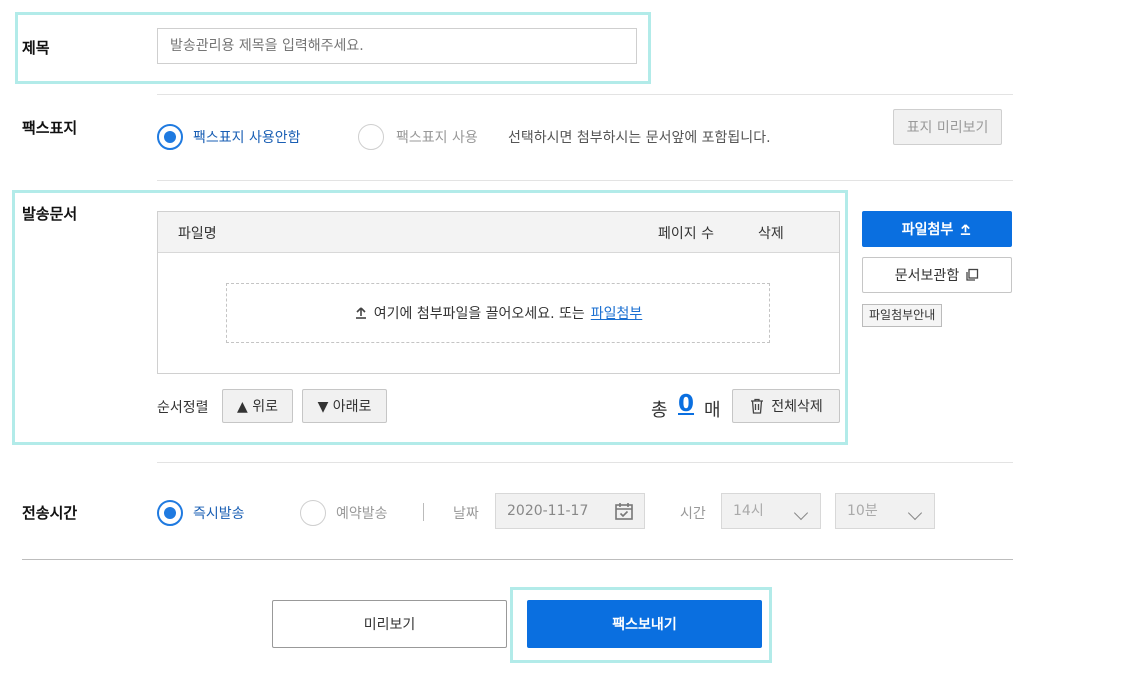  I want to click on copy-icon, so click(972, 274).